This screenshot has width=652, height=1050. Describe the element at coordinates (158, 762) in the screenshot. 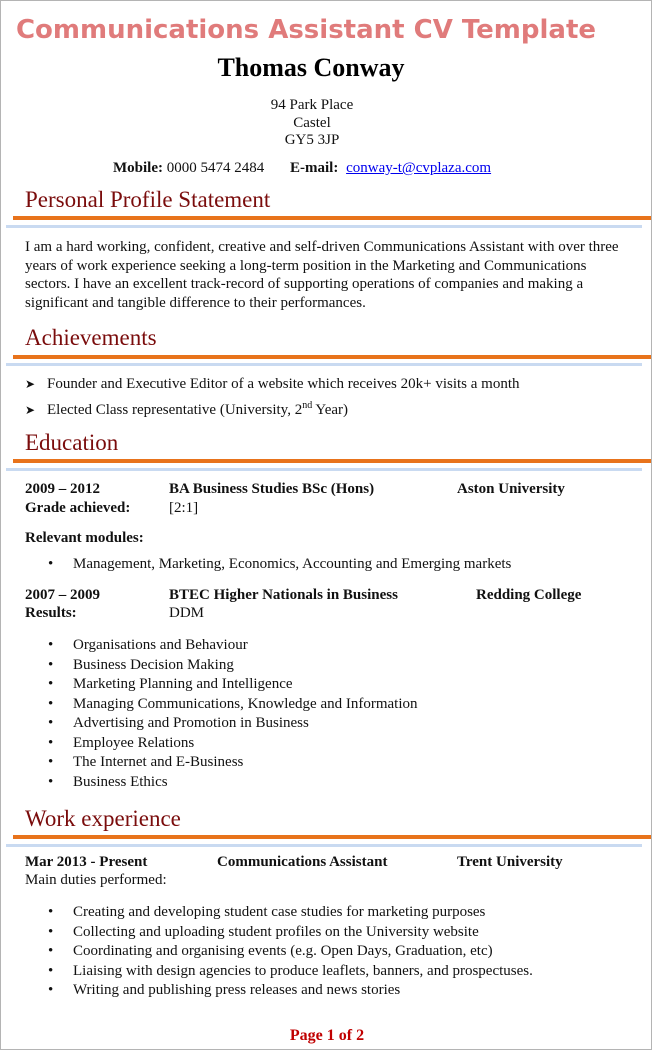

I see `module-text: The Internet and E-Business` at that location.